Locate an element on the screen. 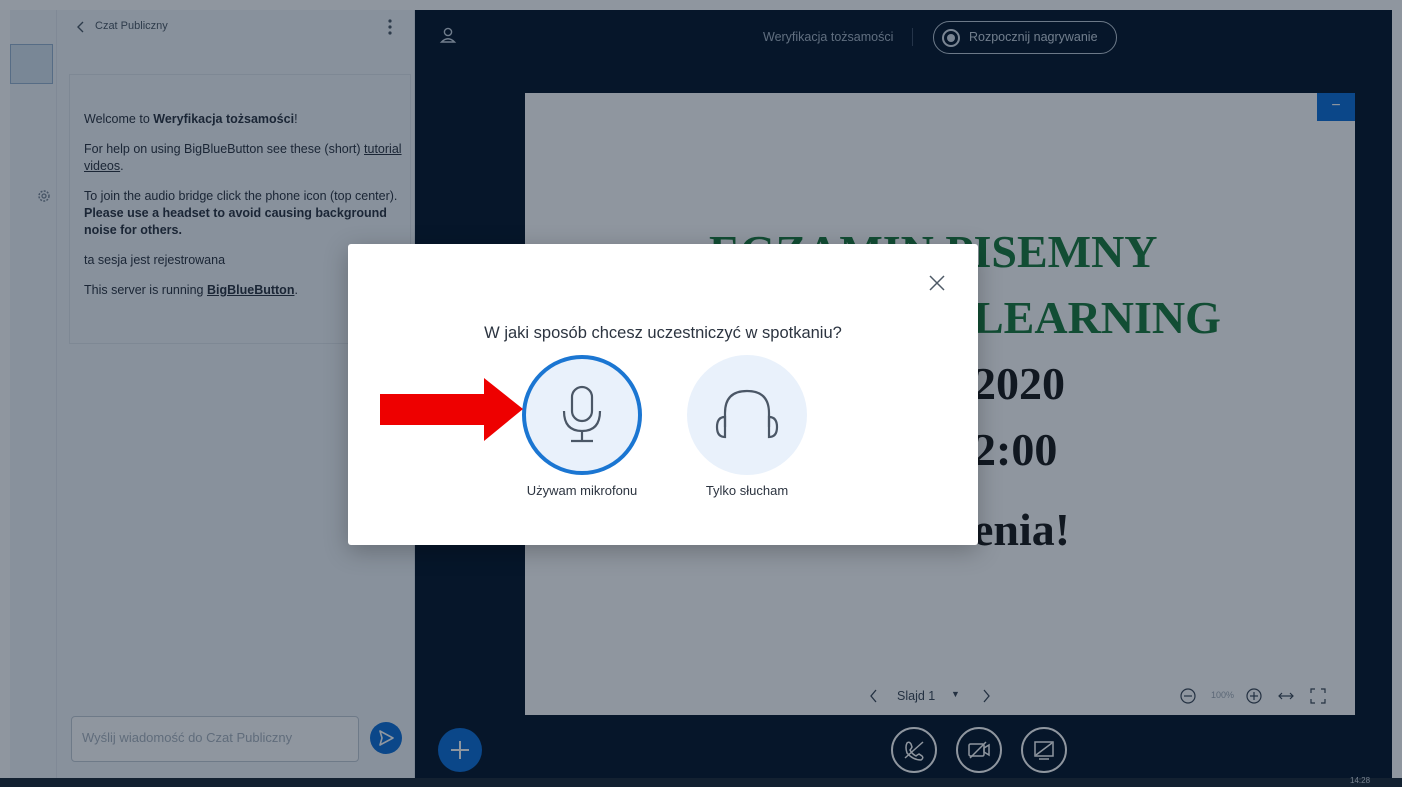 This screenshot has width=1402, height=787. microphone-icon is located at coordinates (582, 414).